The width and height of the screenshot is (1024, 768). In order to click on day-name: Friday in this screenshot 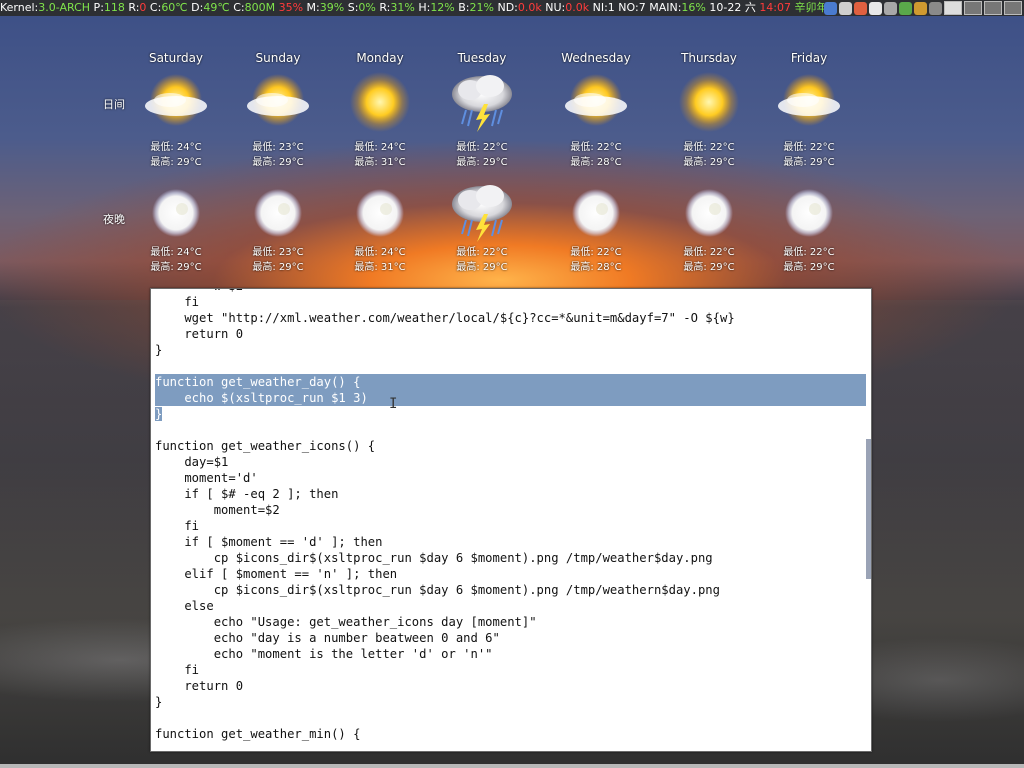, I will do `click(809, 58)`.